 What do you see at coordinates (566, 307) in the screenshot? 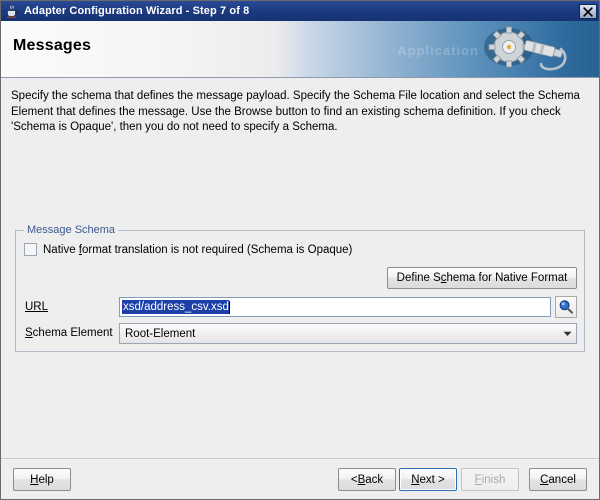
I see `magnifying-glass-icon` at bounding box center [566, 307].